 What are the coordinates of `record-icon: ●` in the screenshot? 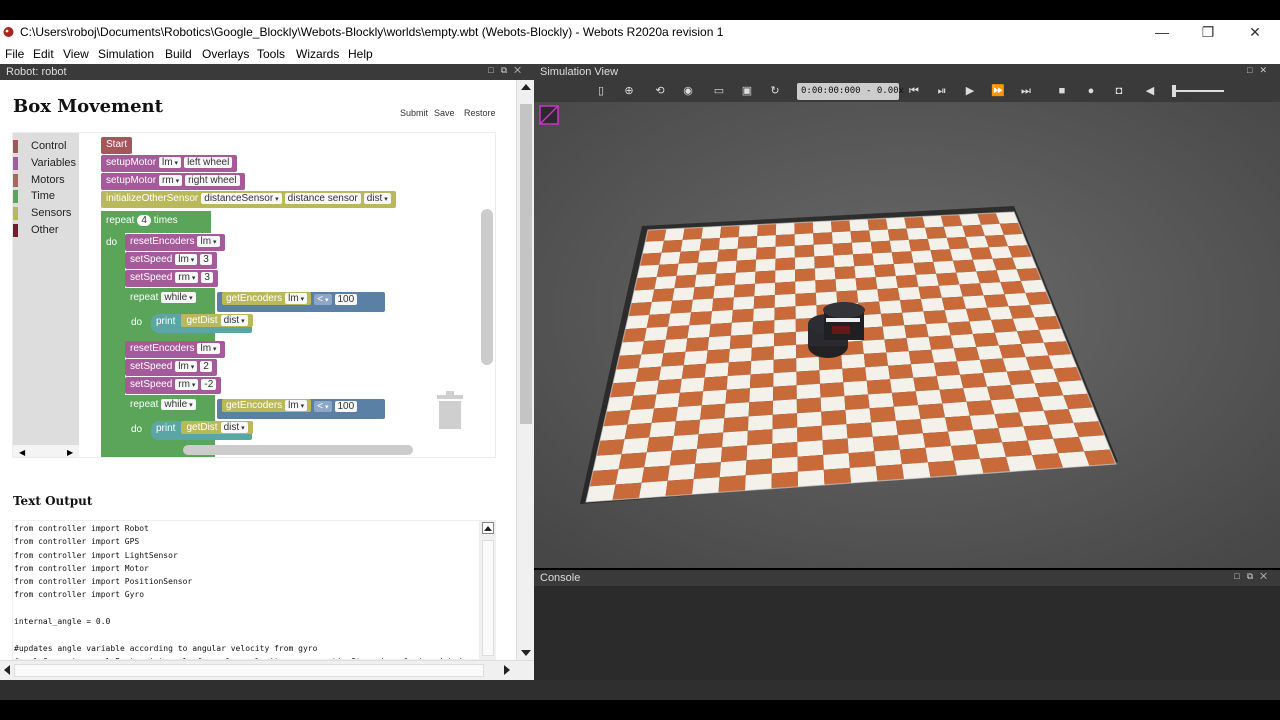 It's located at (1091, 91).